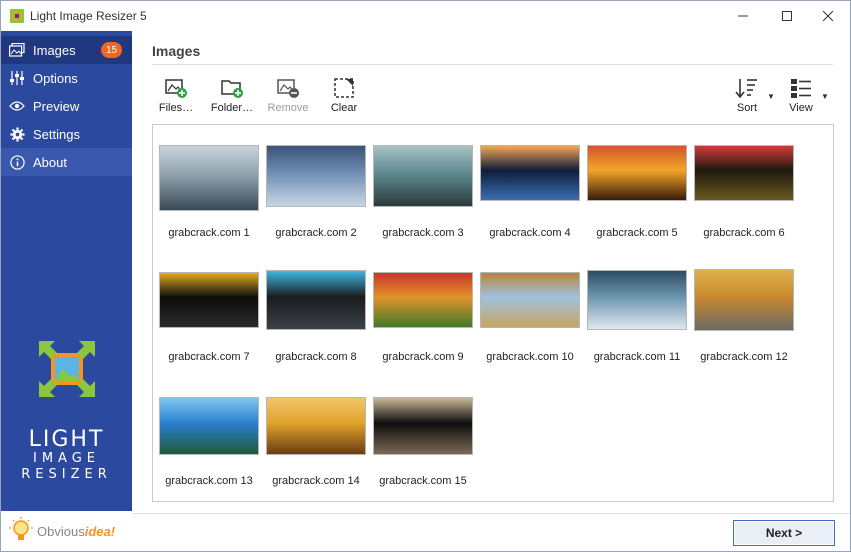  Describe the element at coordinates (288, 88) in the screenshot. I see `remove-image-icon` at that location.